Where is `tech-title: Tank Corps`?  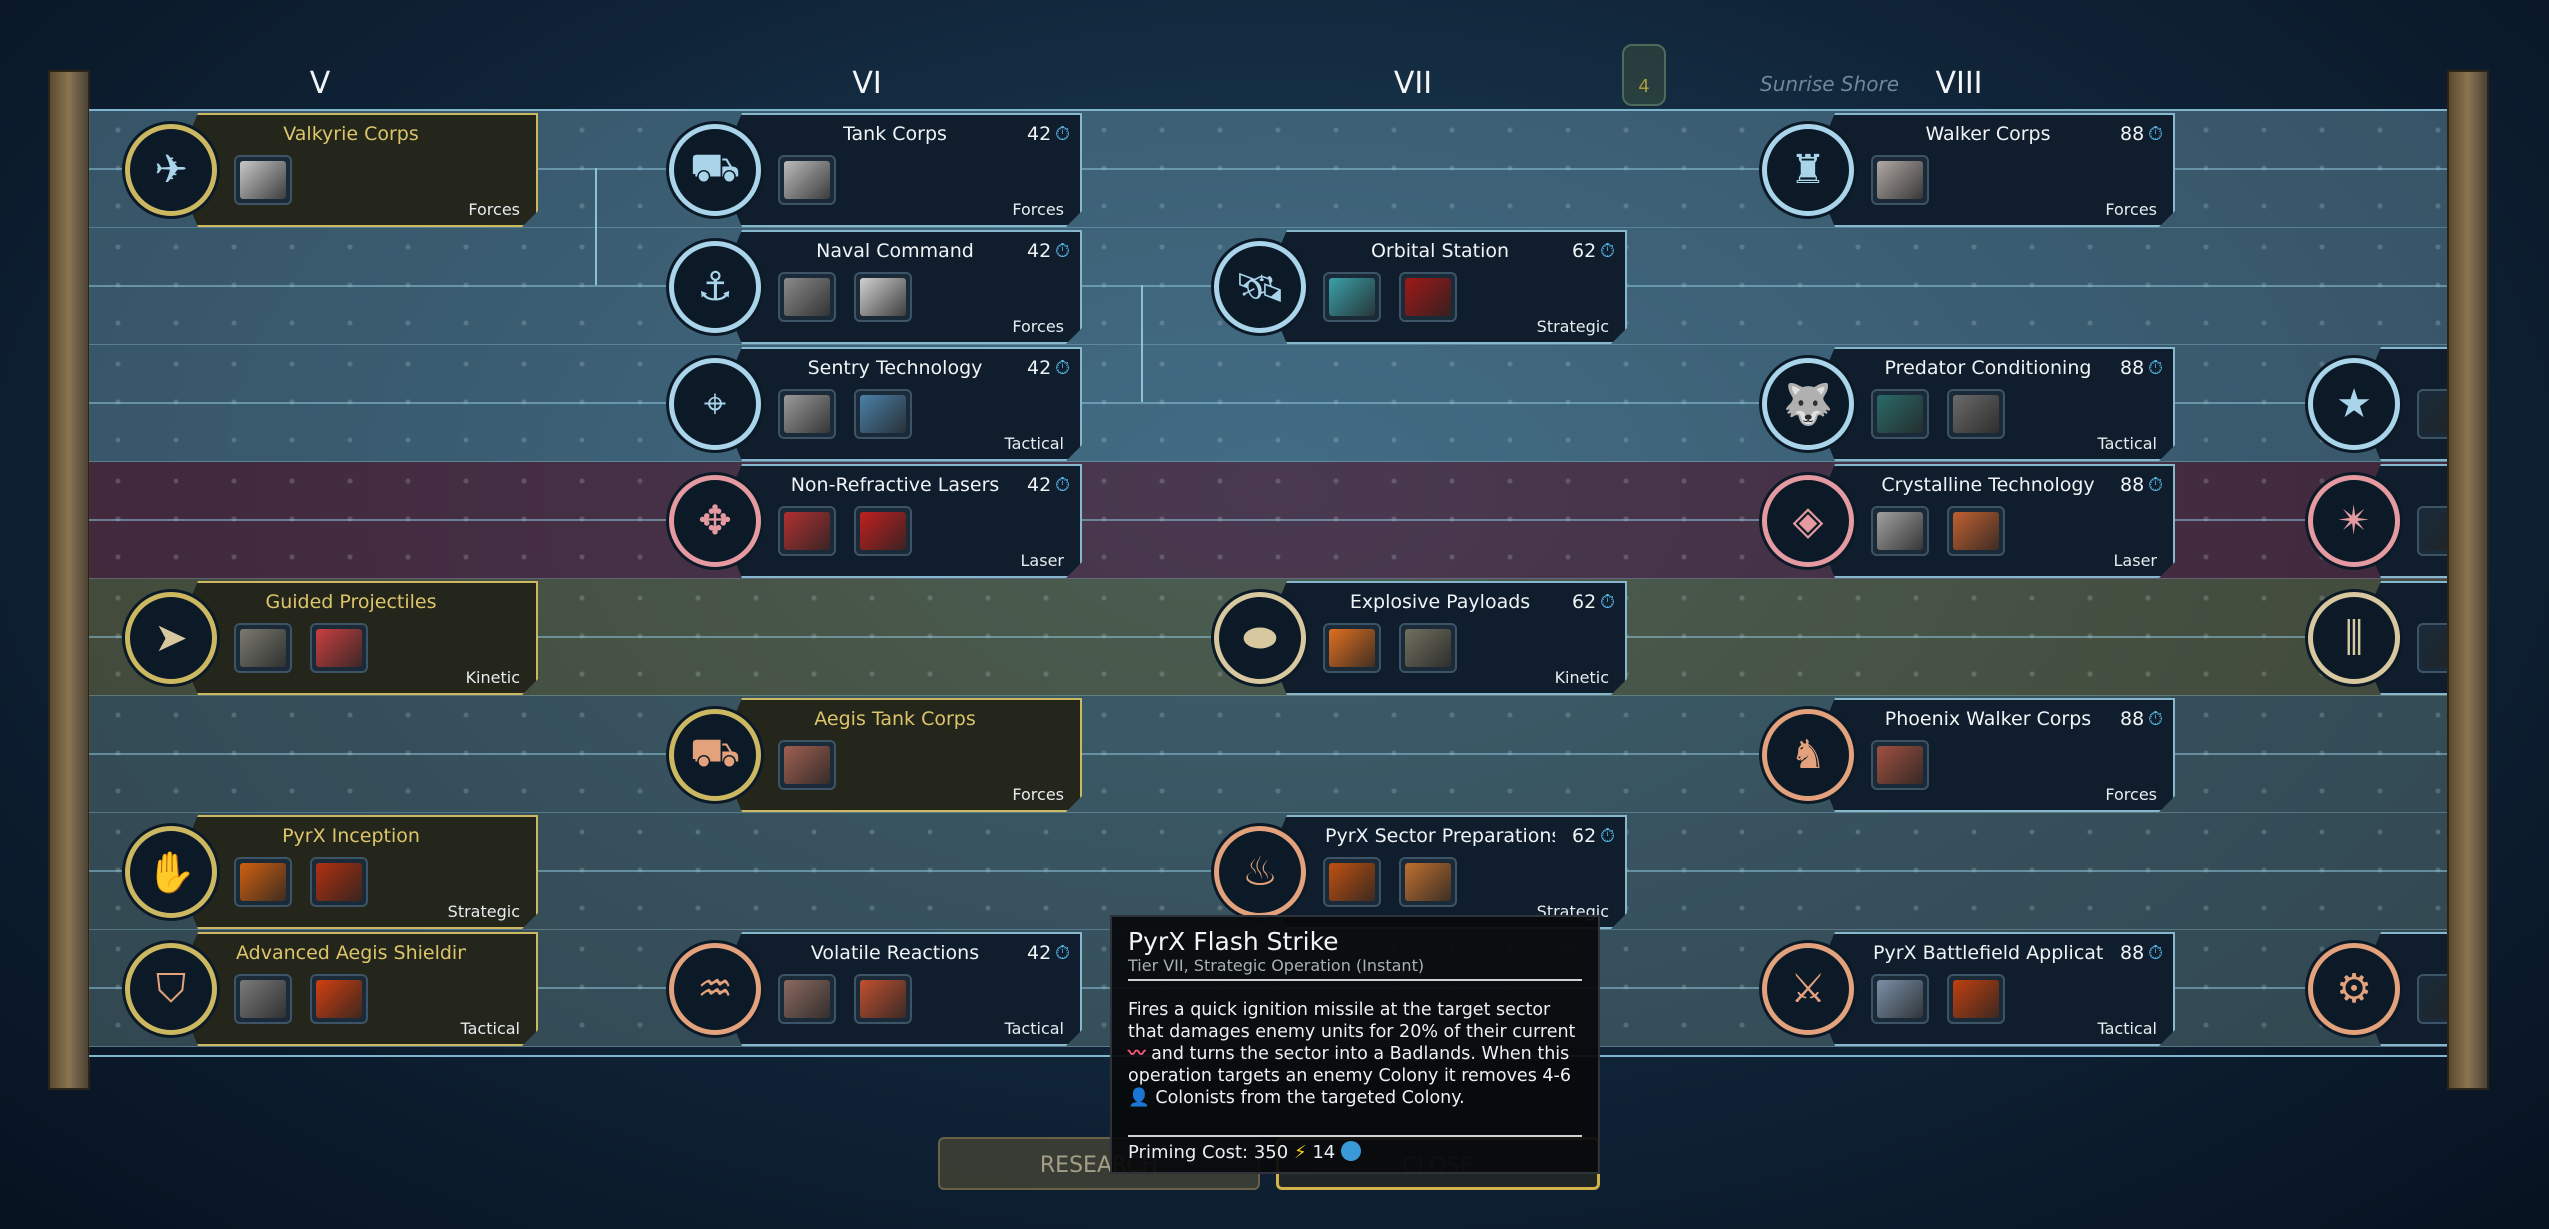
tech-title: Tank Corps is located at coordinates (895, 134).